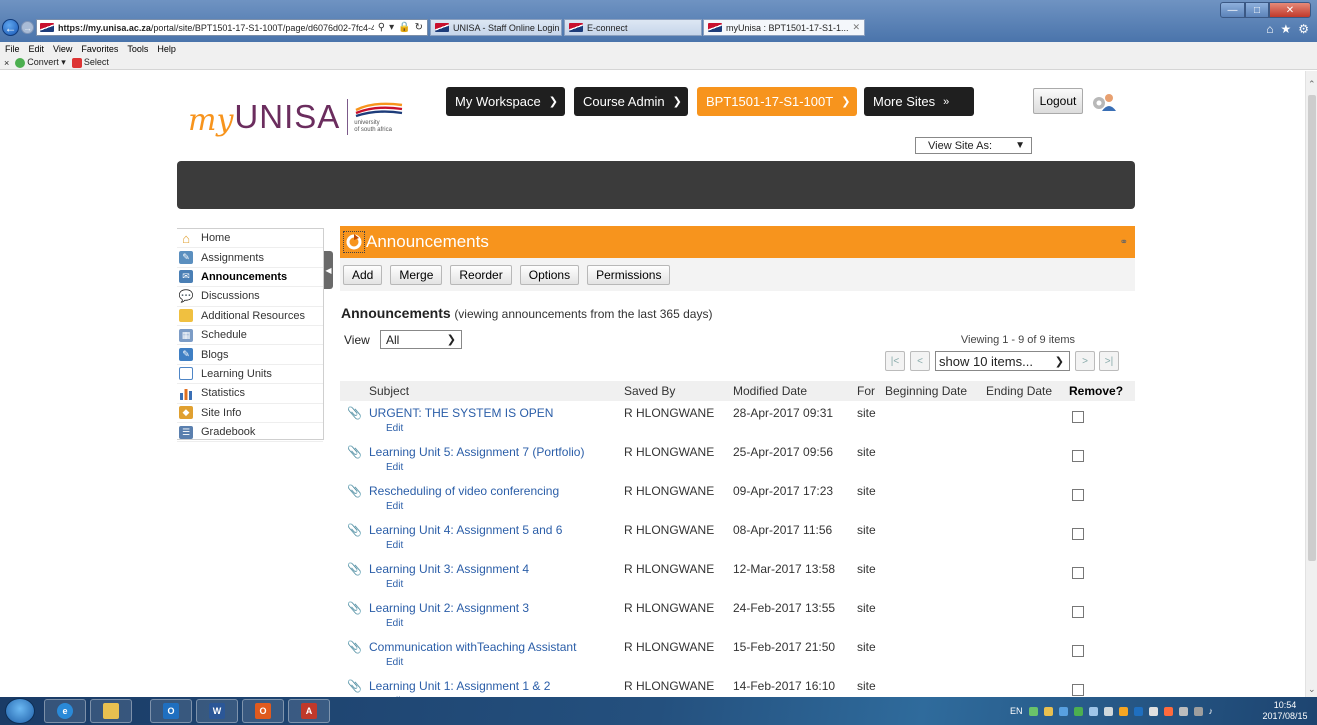  I want to click on maximize-button: □, so click(1257, 10).